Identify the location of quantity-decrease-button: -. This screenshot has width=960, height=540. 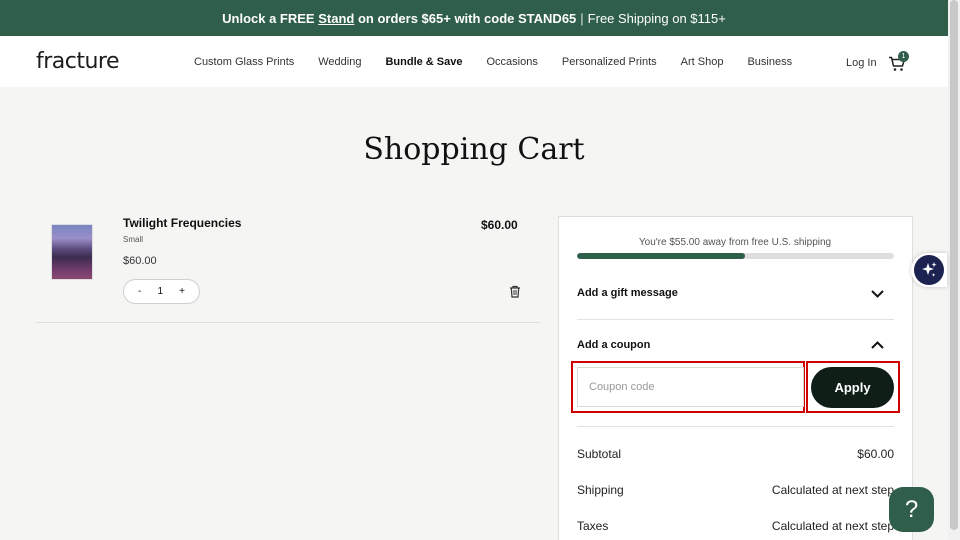
(139, 291).